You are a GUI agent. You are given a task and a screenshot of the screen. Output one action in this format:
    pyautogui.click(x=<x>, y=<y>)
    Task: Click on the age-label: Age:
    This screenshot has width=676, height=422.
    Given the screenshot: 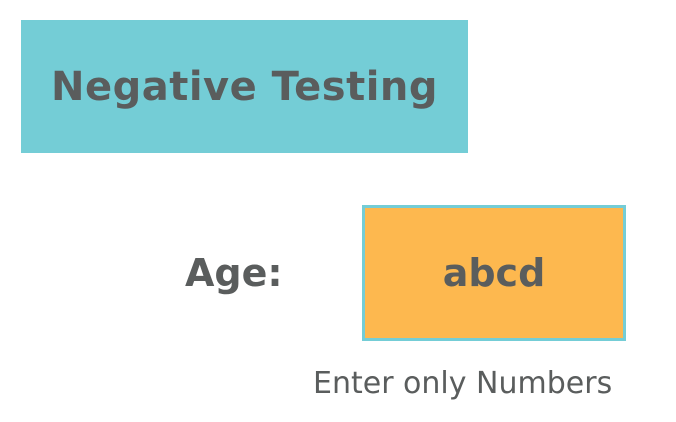 What is the action you would take?
    pyautogui.click(x=234, y=273)
    